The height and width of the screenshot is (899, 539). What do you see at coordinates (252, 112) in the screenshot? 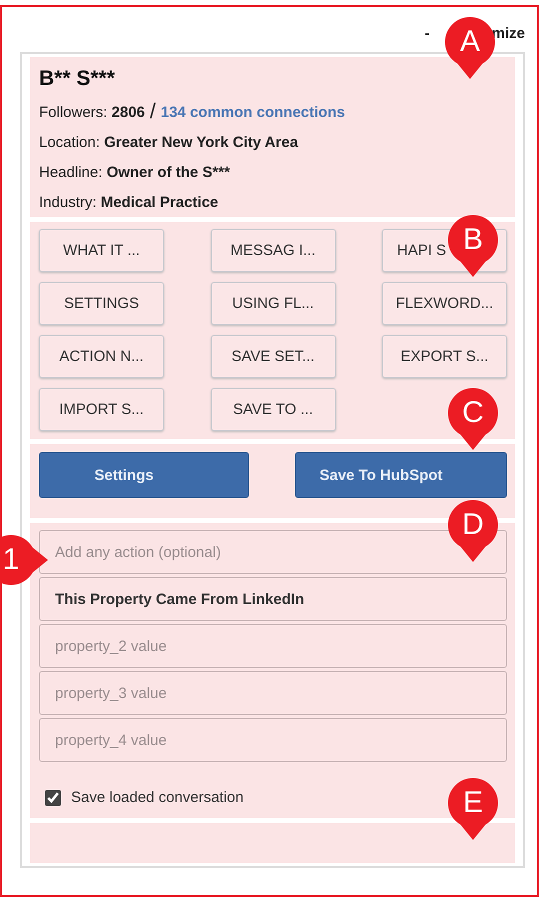
I see `connections-link: 134 common connections` at bounding box center [252, 112].